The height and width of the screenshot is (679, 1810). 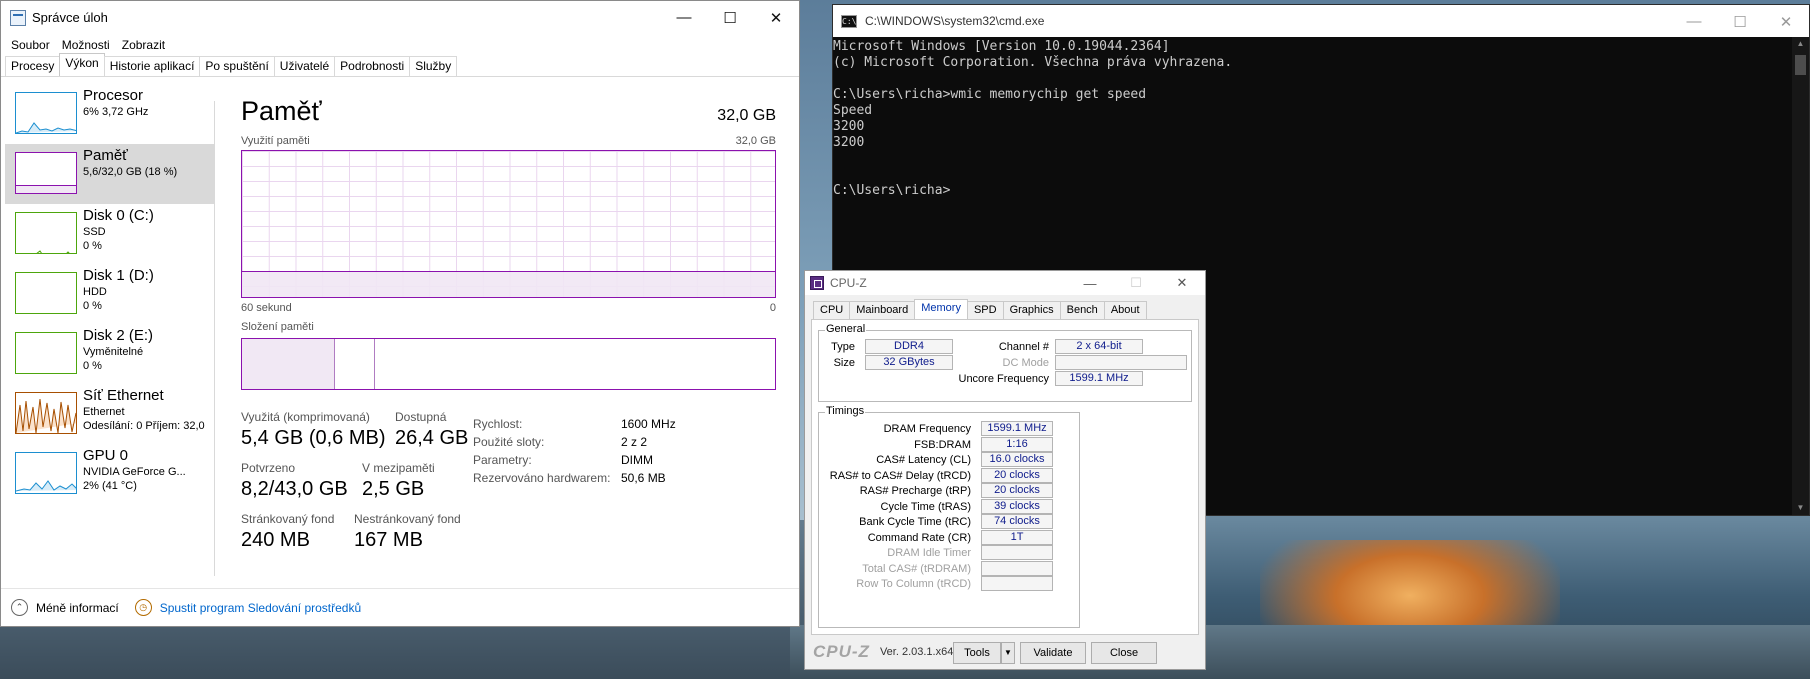 What do you see at coordinates (400, 44) in the screenshot?
I see `tm-menubar: Soubor Možnosti Zobrazit` at bounding box center [400, 44].